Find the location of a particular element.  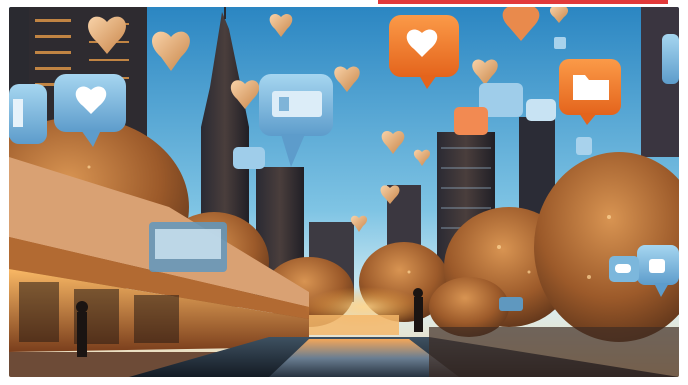

image-bubble-left-edge is located at coordinates (28, 114).